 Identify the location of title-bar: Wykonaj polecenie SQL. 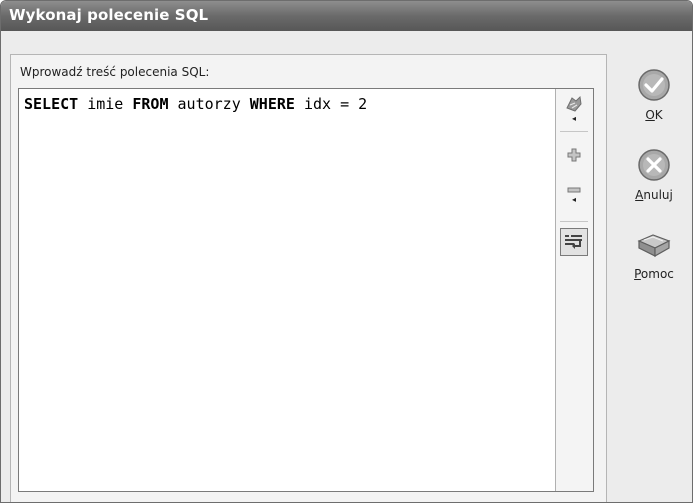
(346, 16).